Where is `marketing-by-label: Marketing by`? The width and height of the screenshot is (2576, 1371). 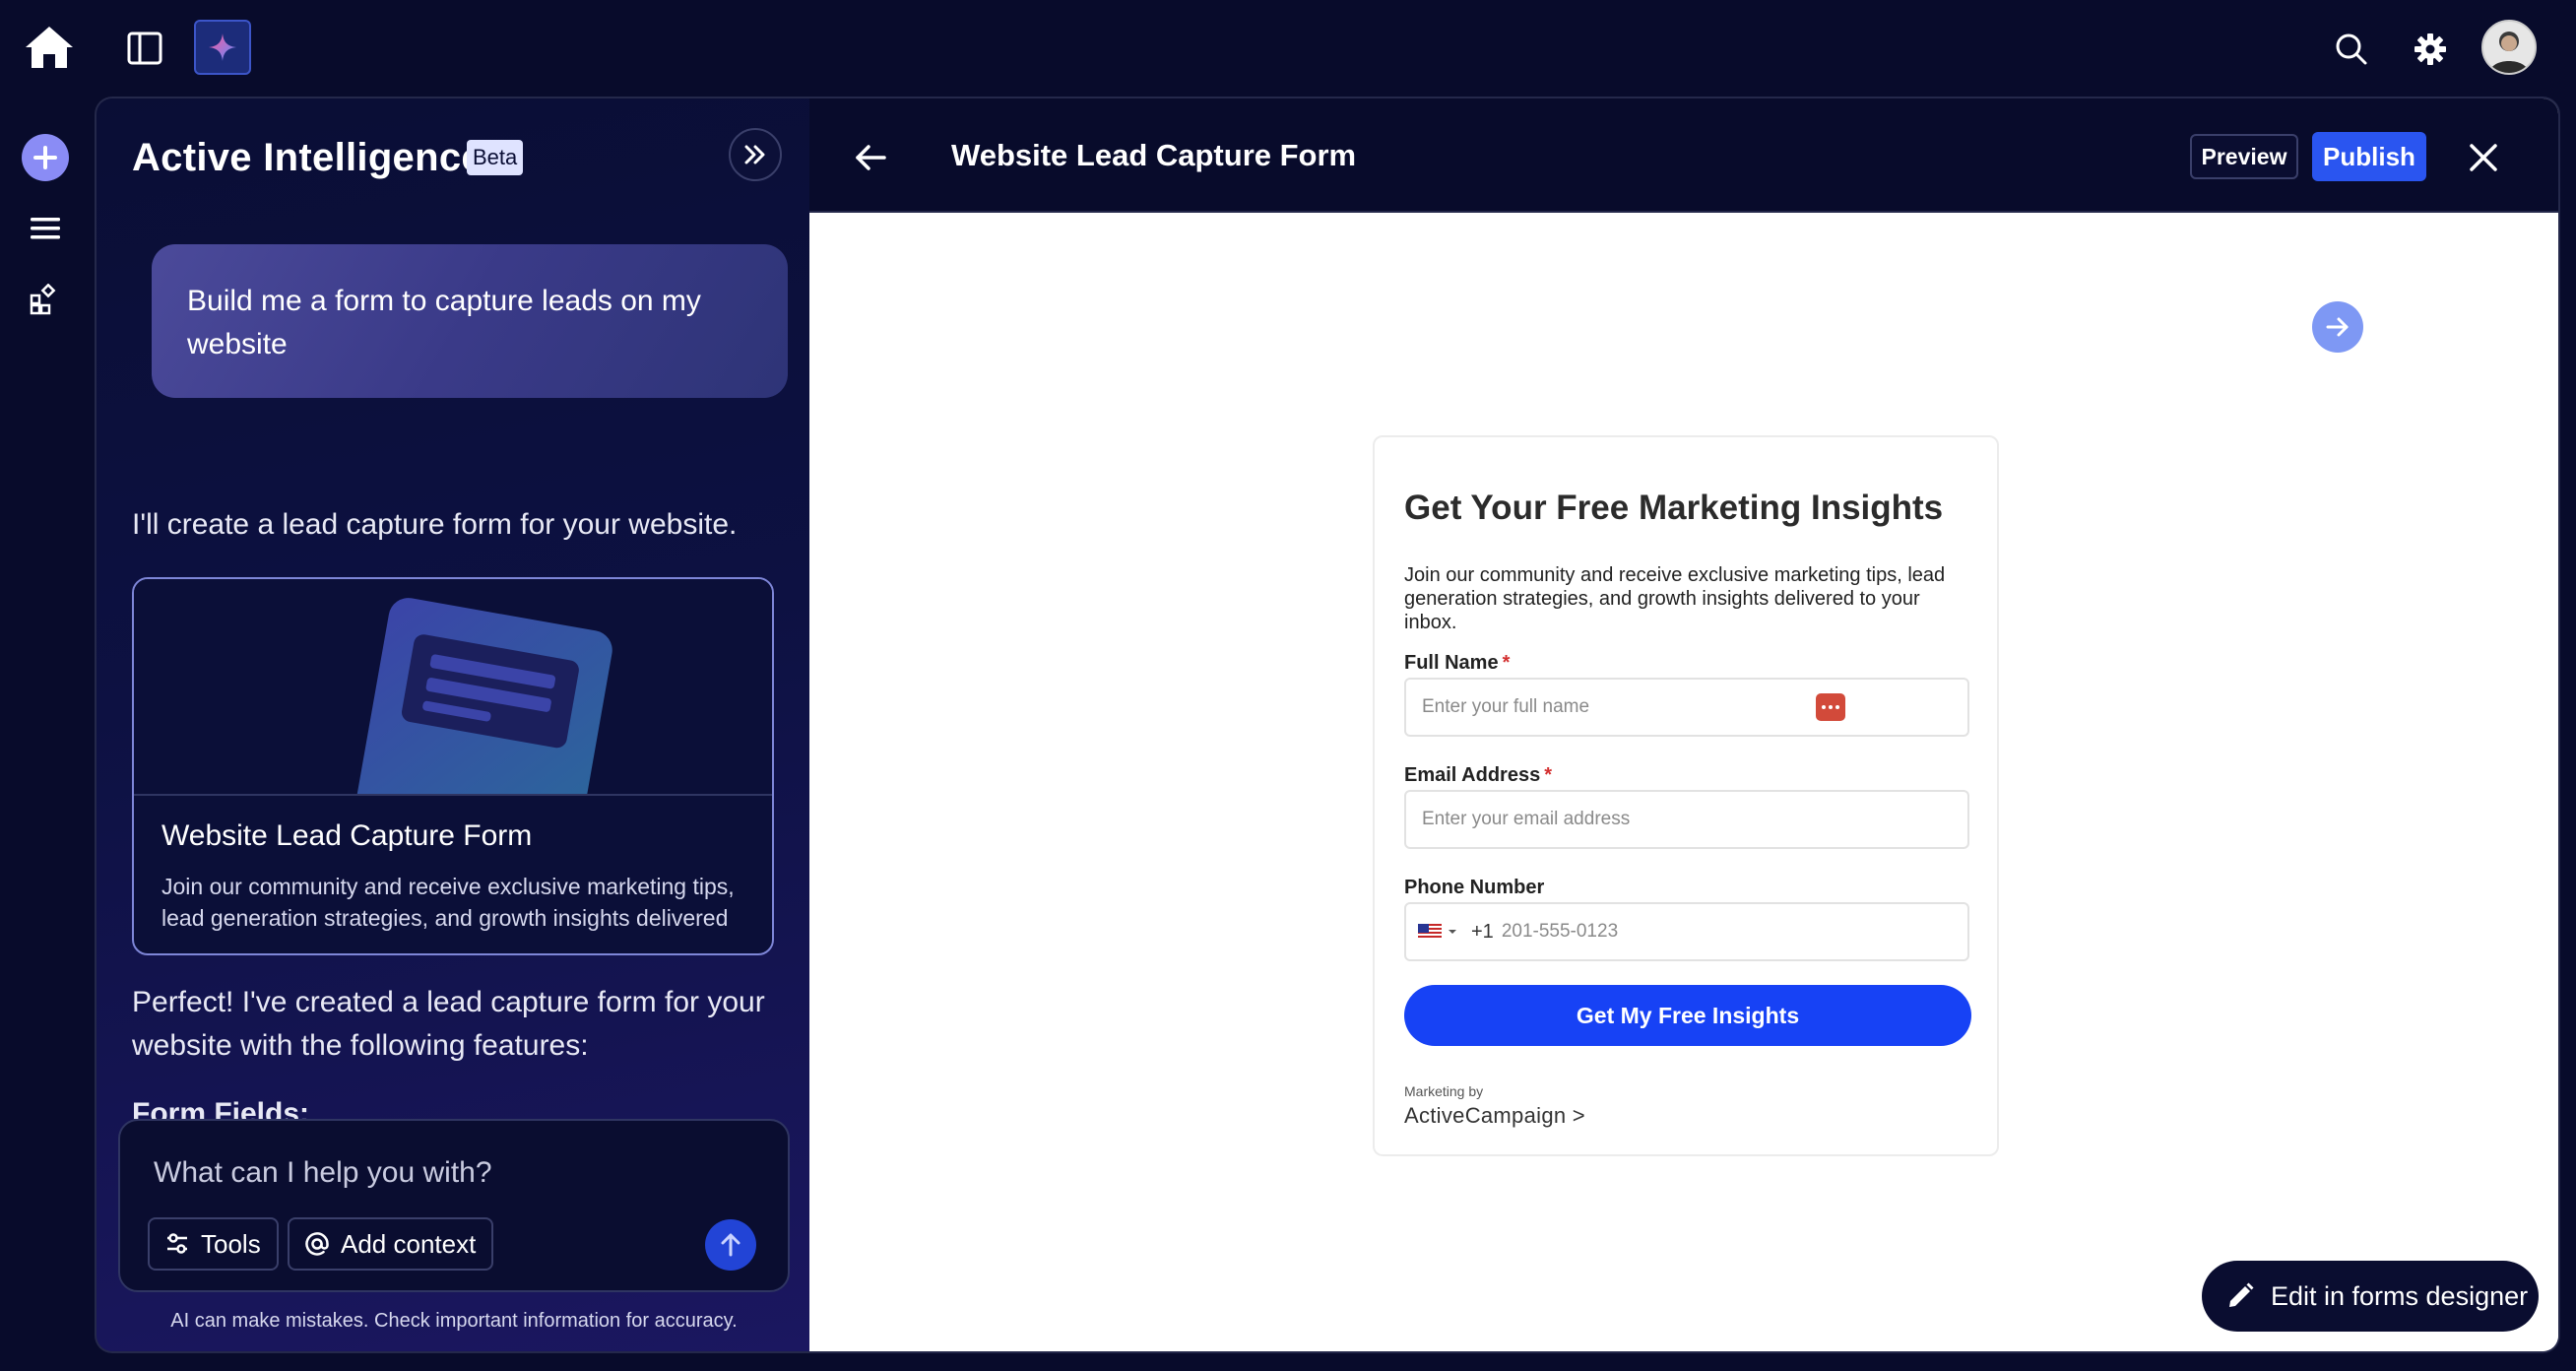 marketing-by-label: Marketing by is located at coordinates (1444, 1091).